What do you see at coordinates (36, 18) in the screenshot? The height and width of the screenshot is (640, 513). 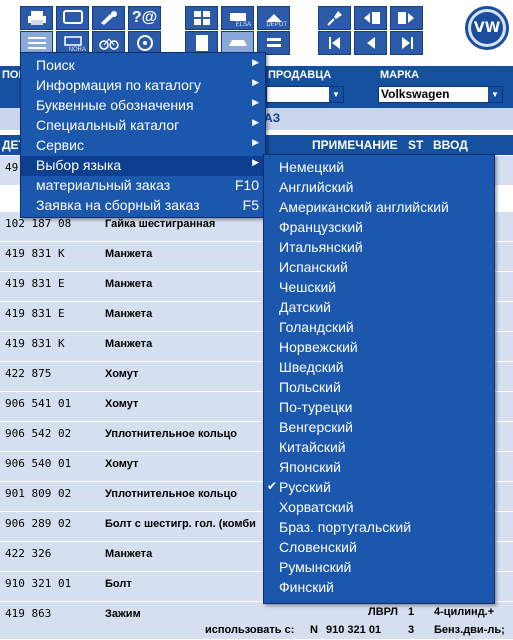 I see `printer-icon` at bounding box center [36, 18].